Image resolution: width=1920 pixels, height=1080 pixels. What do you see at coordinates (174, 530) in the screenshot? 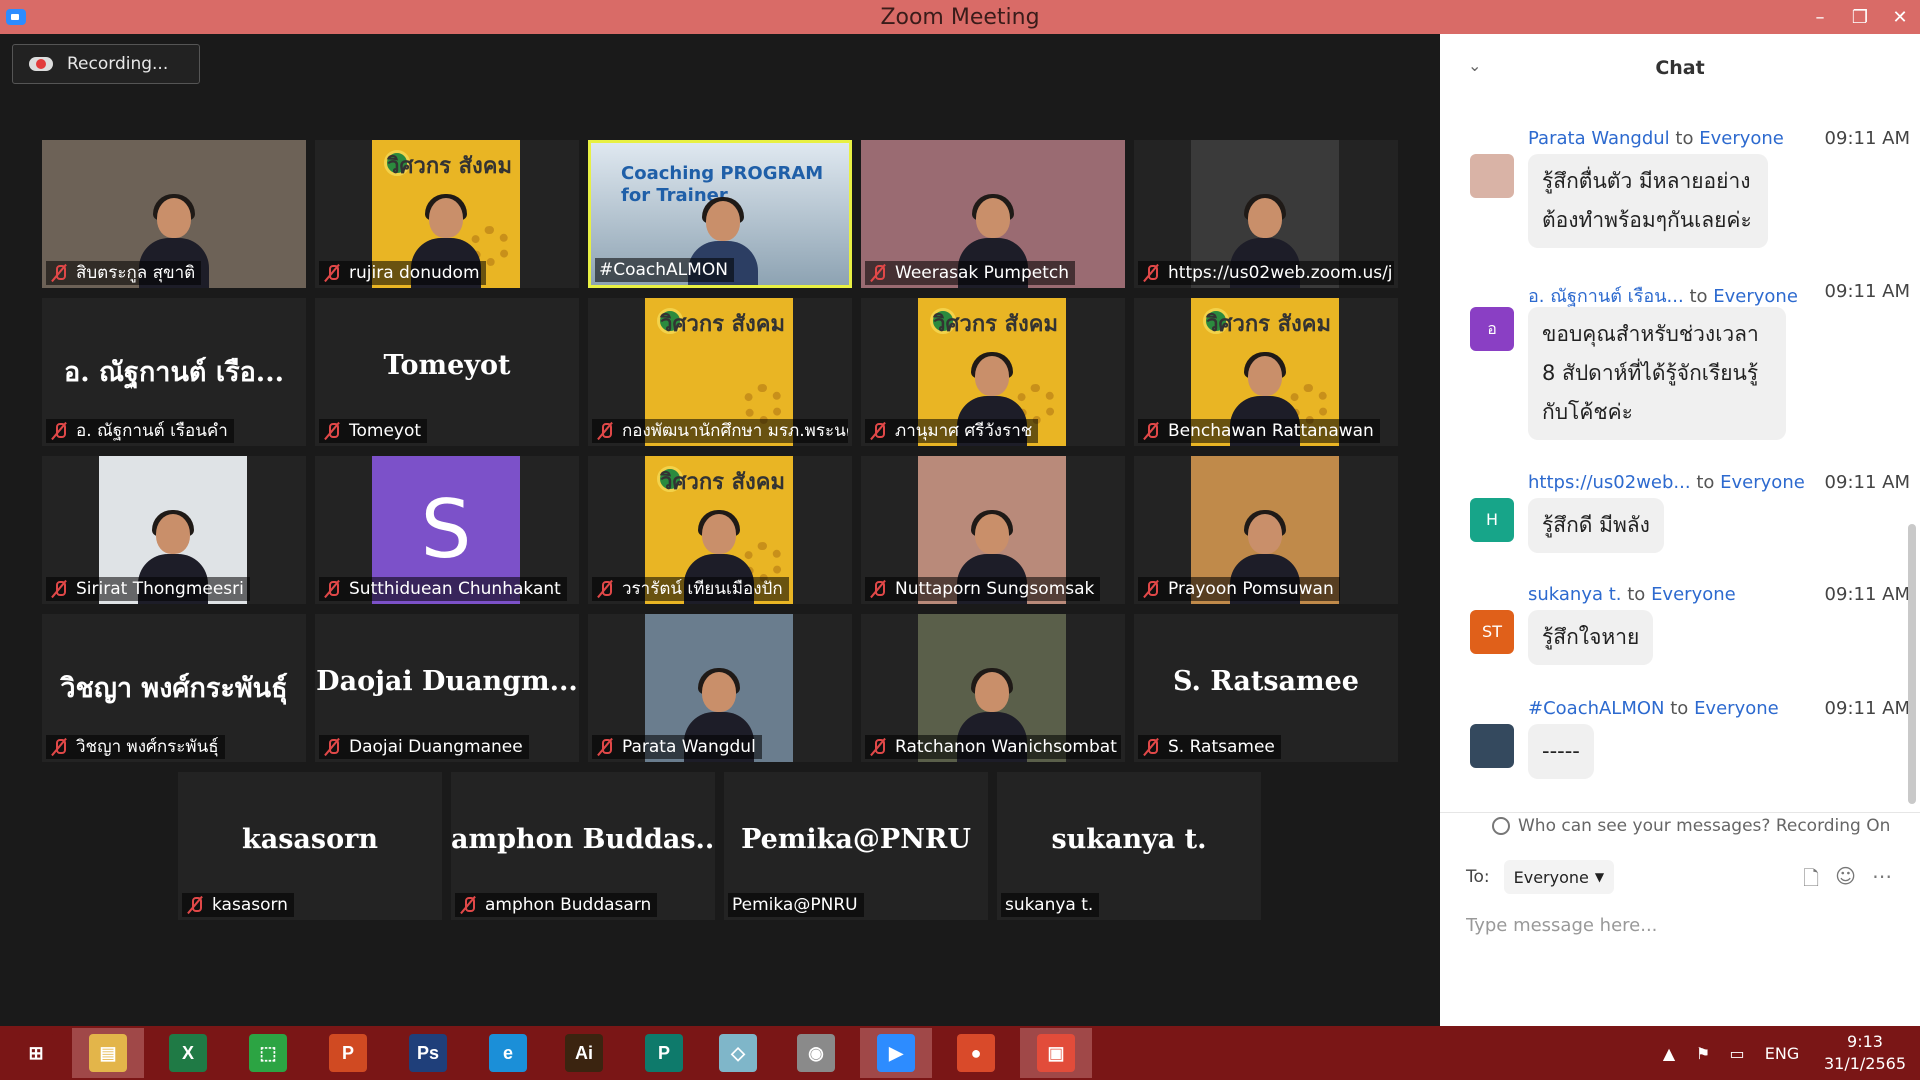
I see `participant-tile: Sirirat Thongmeesri` at bounding box center [174, 530].